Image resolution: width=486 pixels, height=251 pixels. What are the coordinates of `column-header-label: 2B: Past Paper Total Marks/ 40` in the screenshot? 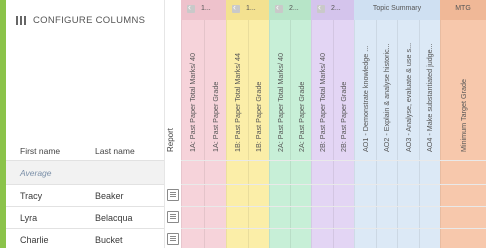 It's located at (322, 102).